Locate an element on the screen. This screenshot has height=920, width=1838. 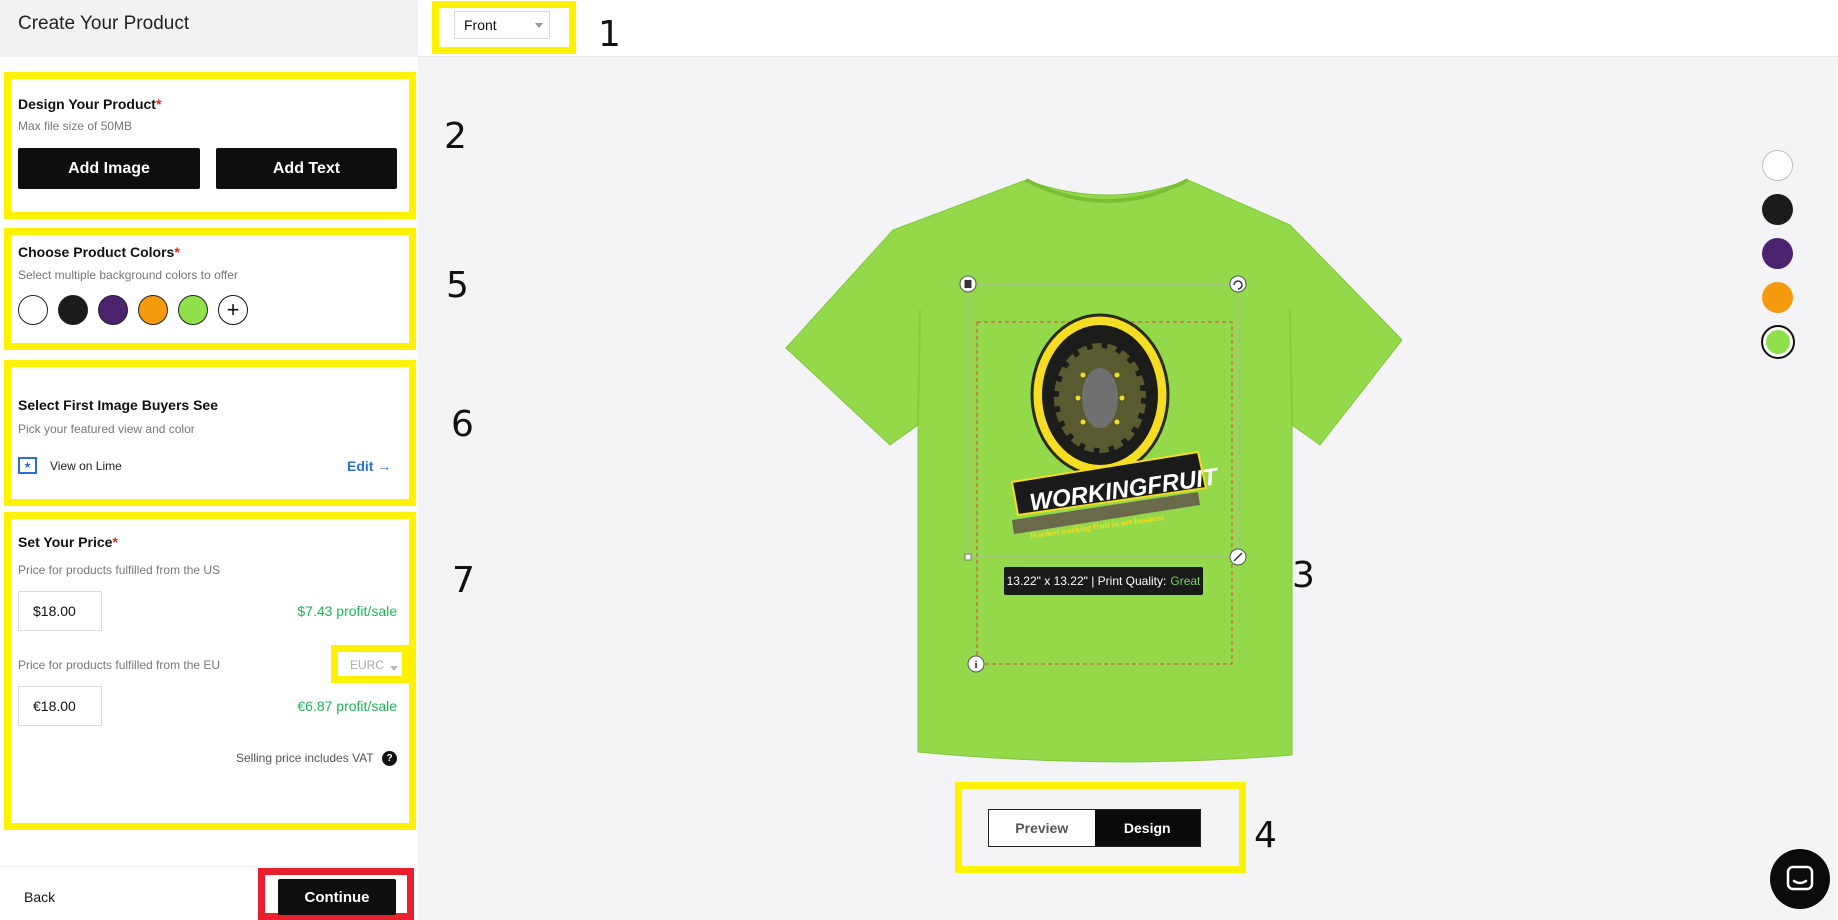
view-toggle: Preview Design is located at coordinates (1094, 828).